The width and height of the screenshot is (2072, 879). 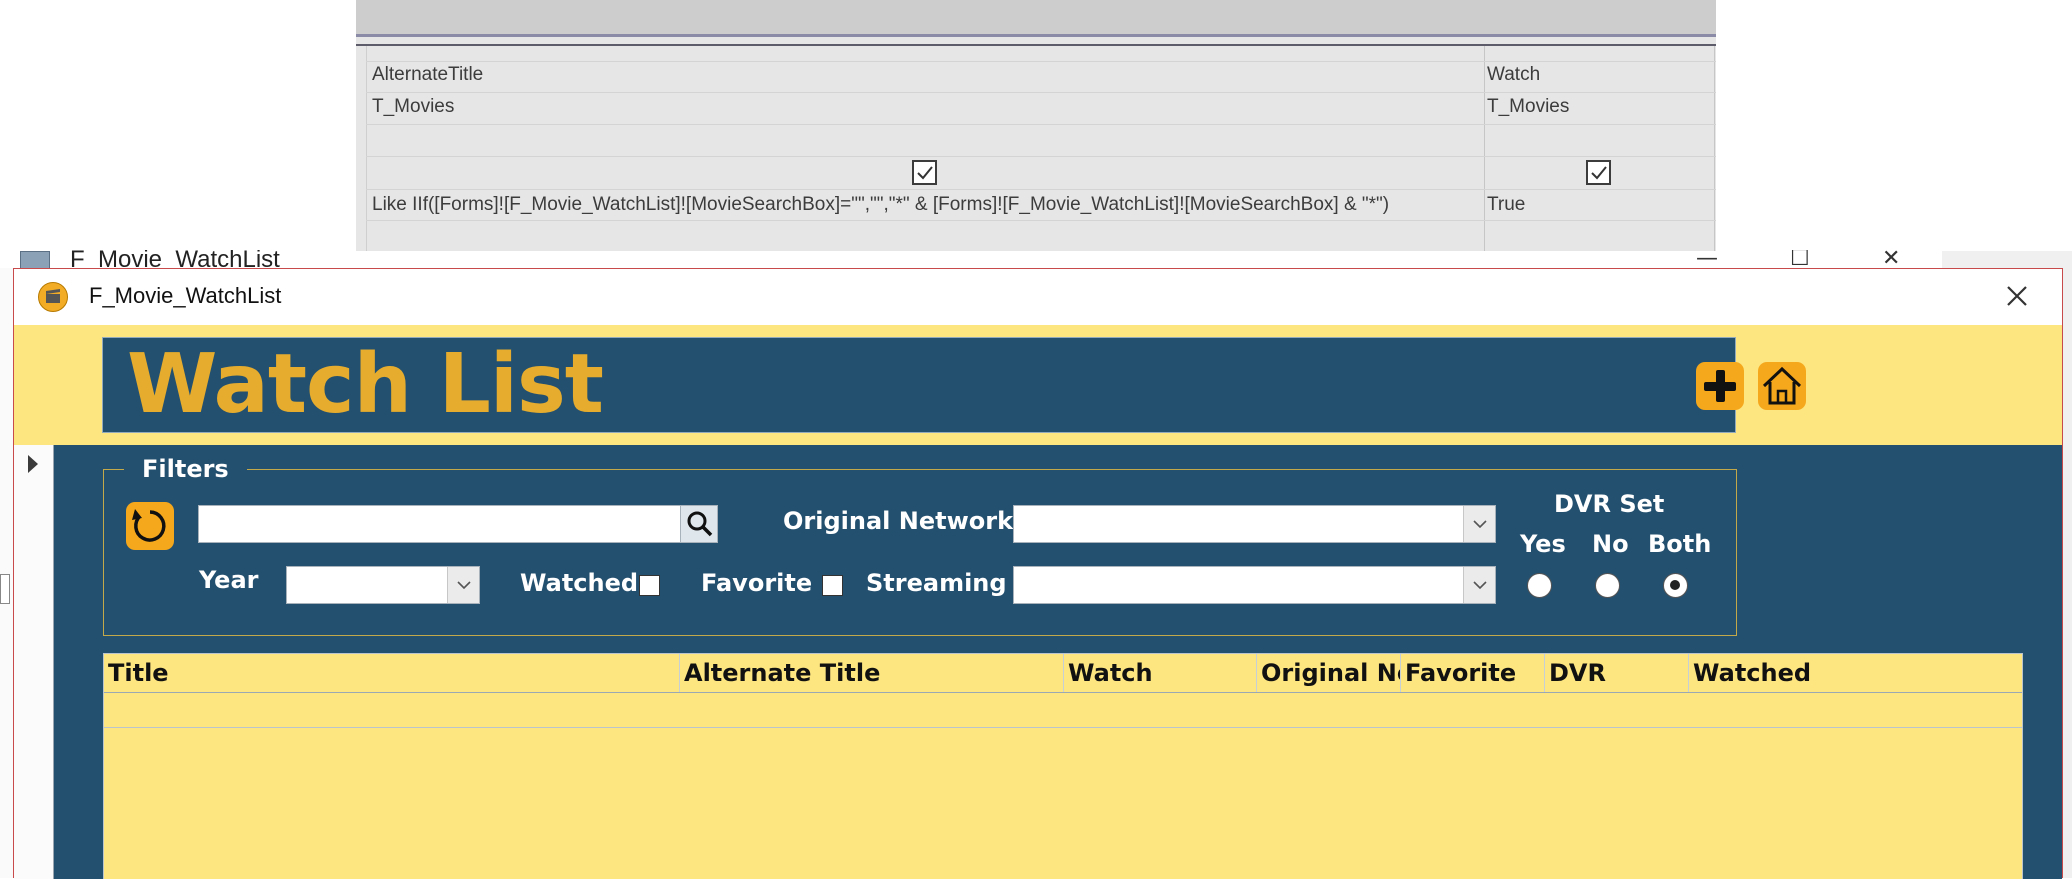 What do you see at coordinates (1707, 259) in the screenshot?
I see `background-minimize-icon: —` at bounding box center [1707, 259].